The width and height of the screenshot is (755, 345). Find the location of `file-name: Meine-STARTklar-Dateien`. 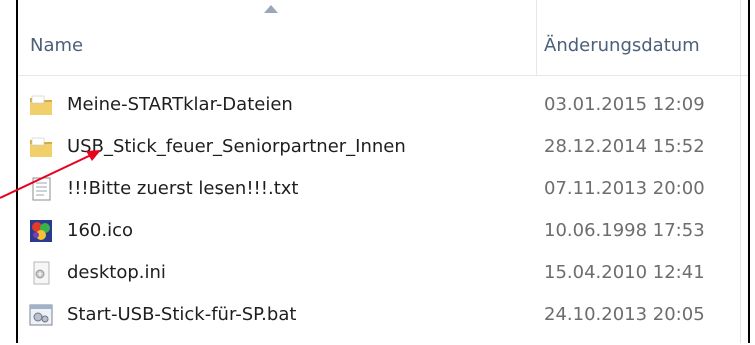

file-name: Meine-STARTklar-Dateien is located at coordinates (180, 104).